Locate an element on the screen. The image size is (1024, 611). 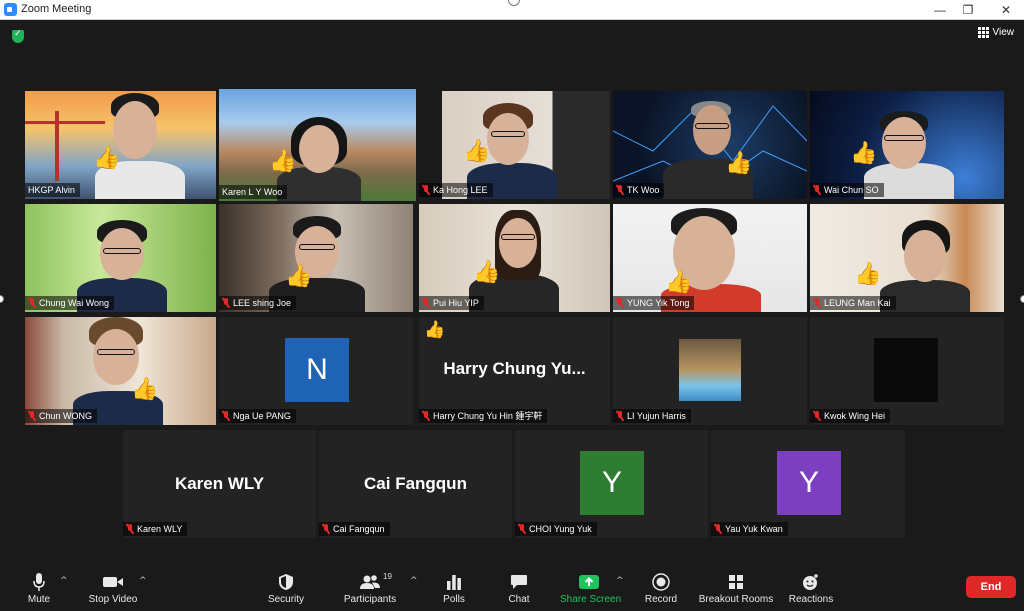
zoom-app-icon is located at coordinates (10, 9).